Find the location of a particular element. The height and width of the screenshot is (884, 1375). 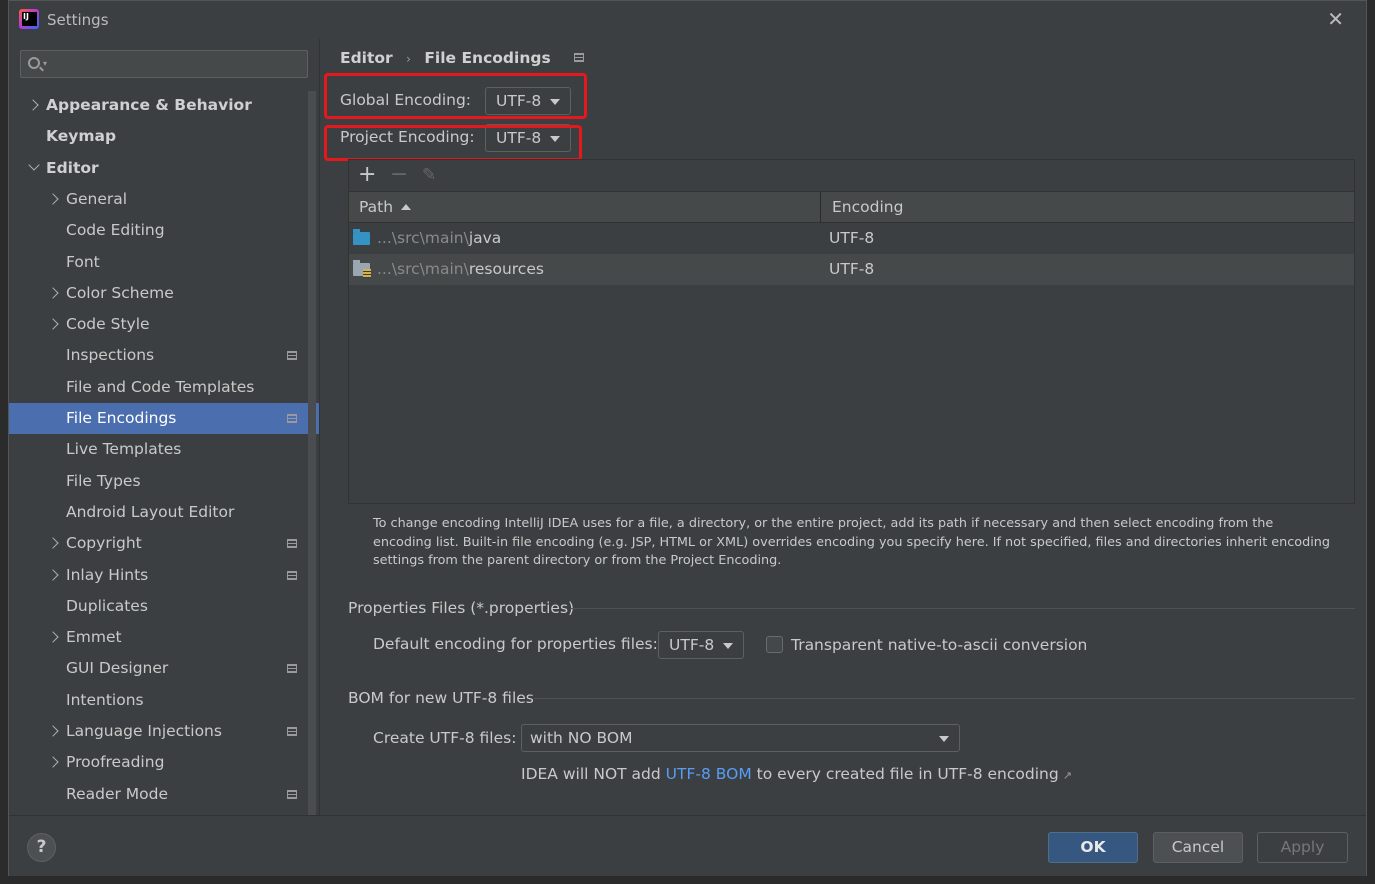

settings-search-input: ▾ is located at coordinates (164, 64).